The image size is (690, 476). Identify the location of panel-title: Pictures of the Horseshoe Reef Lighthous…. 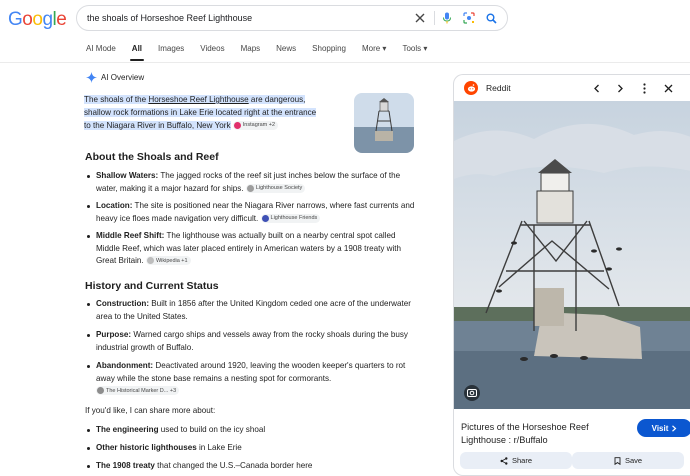
(541, 434).